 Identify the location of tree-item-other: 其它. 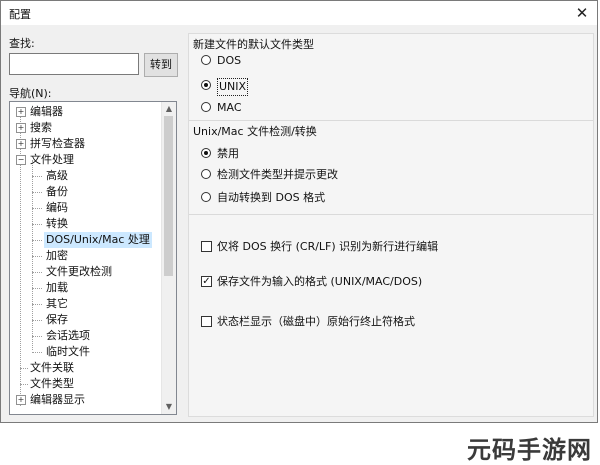
(57, 304).